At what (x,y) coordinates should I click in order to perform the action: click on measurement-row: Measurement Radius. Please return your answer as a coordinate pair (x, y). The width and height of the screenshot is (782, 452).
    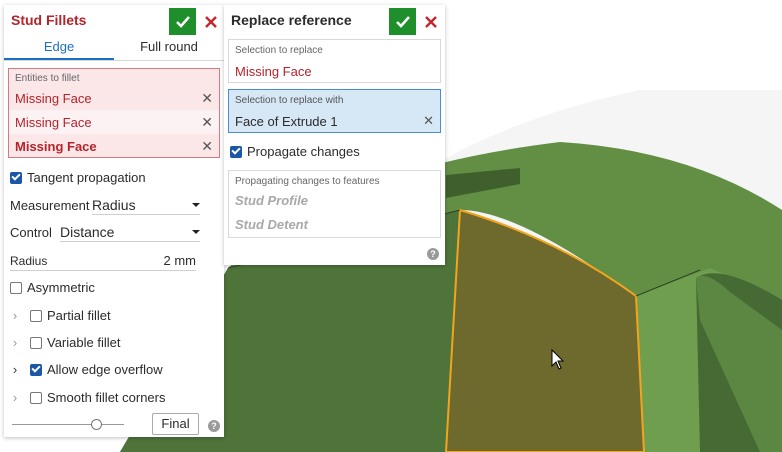
    Looking at the image, I should click on (114, 205).